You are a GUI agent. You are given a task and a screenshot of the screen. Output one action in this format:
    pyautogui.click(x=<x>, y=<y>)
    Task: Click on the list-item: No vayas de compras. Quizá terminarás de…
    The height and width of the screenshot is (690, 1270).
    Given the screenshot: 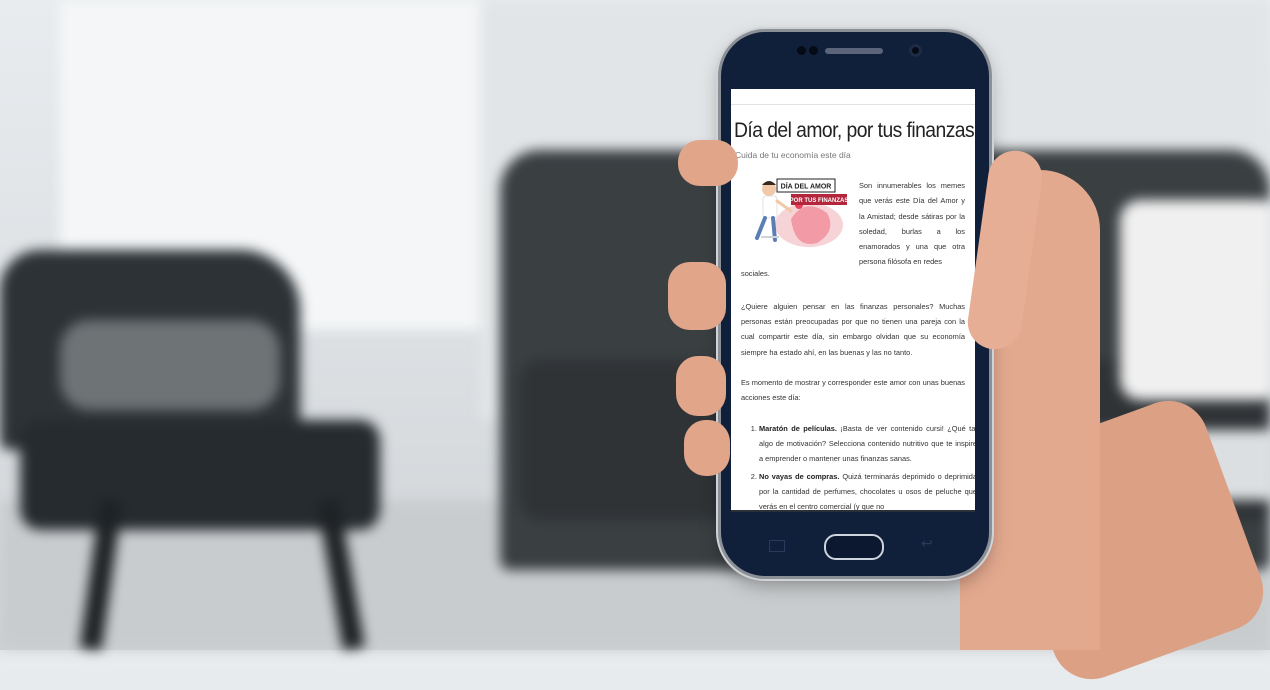 What is the action you would take?
    pyautogui.click(x=867, y=492)
    